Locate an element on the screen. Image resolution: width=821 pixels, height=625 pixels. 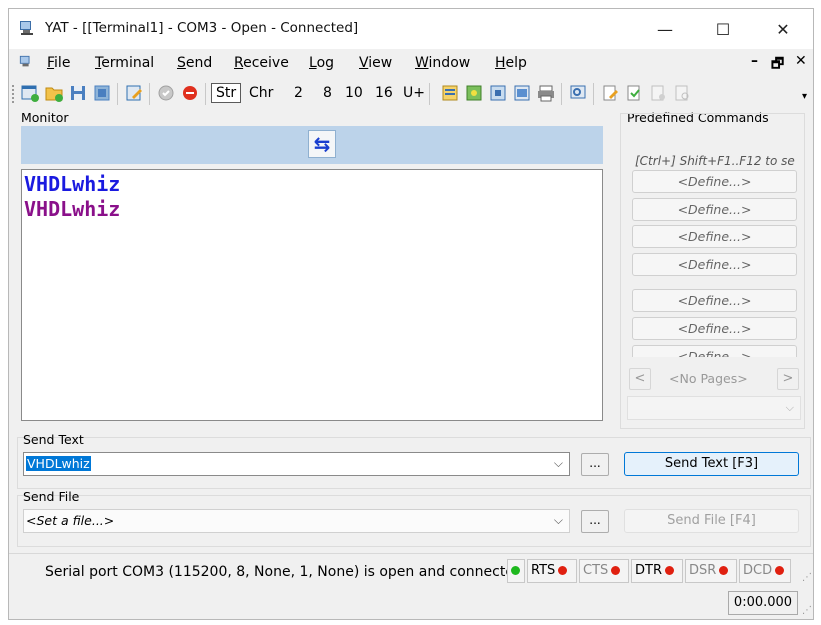
signal-rts-led-icon is located at coordinates (563, 570).